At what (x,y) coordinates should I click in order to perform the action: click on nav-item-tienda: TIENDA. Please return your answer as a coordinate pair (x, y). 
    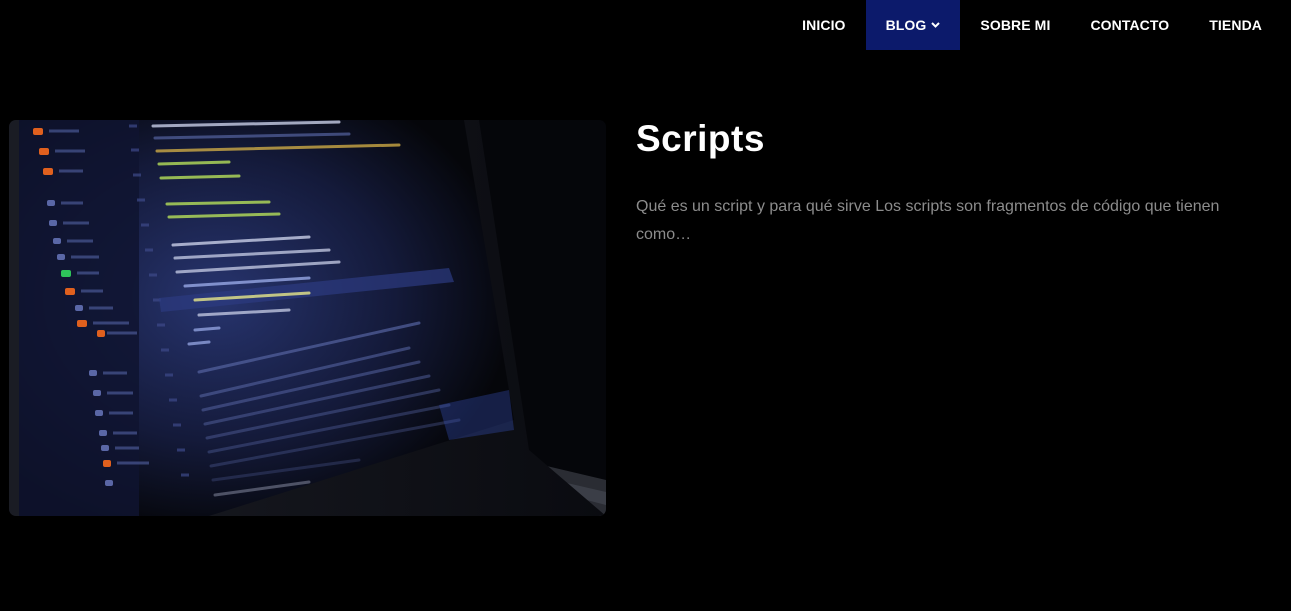
    Looking at the image, I should click on (1235, 25).